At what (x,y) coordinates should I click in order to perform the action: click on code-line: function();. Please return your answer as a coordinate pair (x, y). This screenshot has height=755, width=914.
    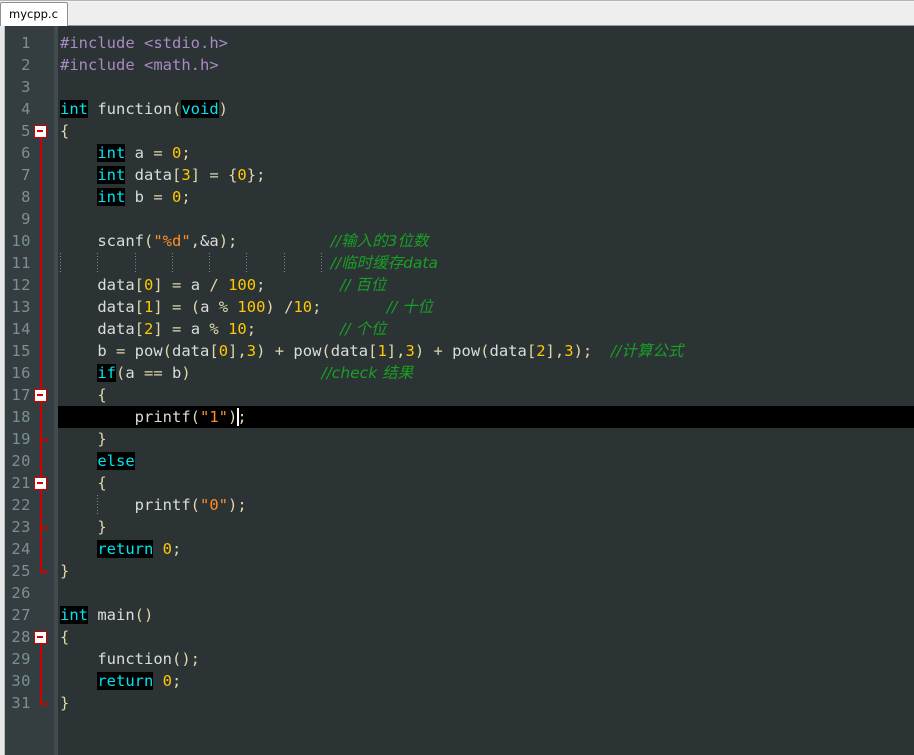
    Looking at the image, I should click on (486, 659).